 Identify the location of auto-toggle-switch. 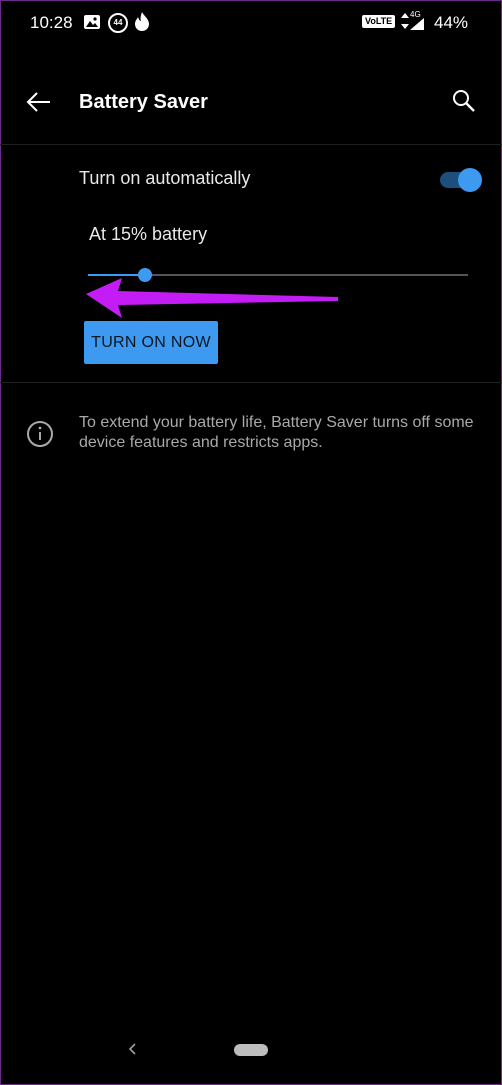
(461, 180).